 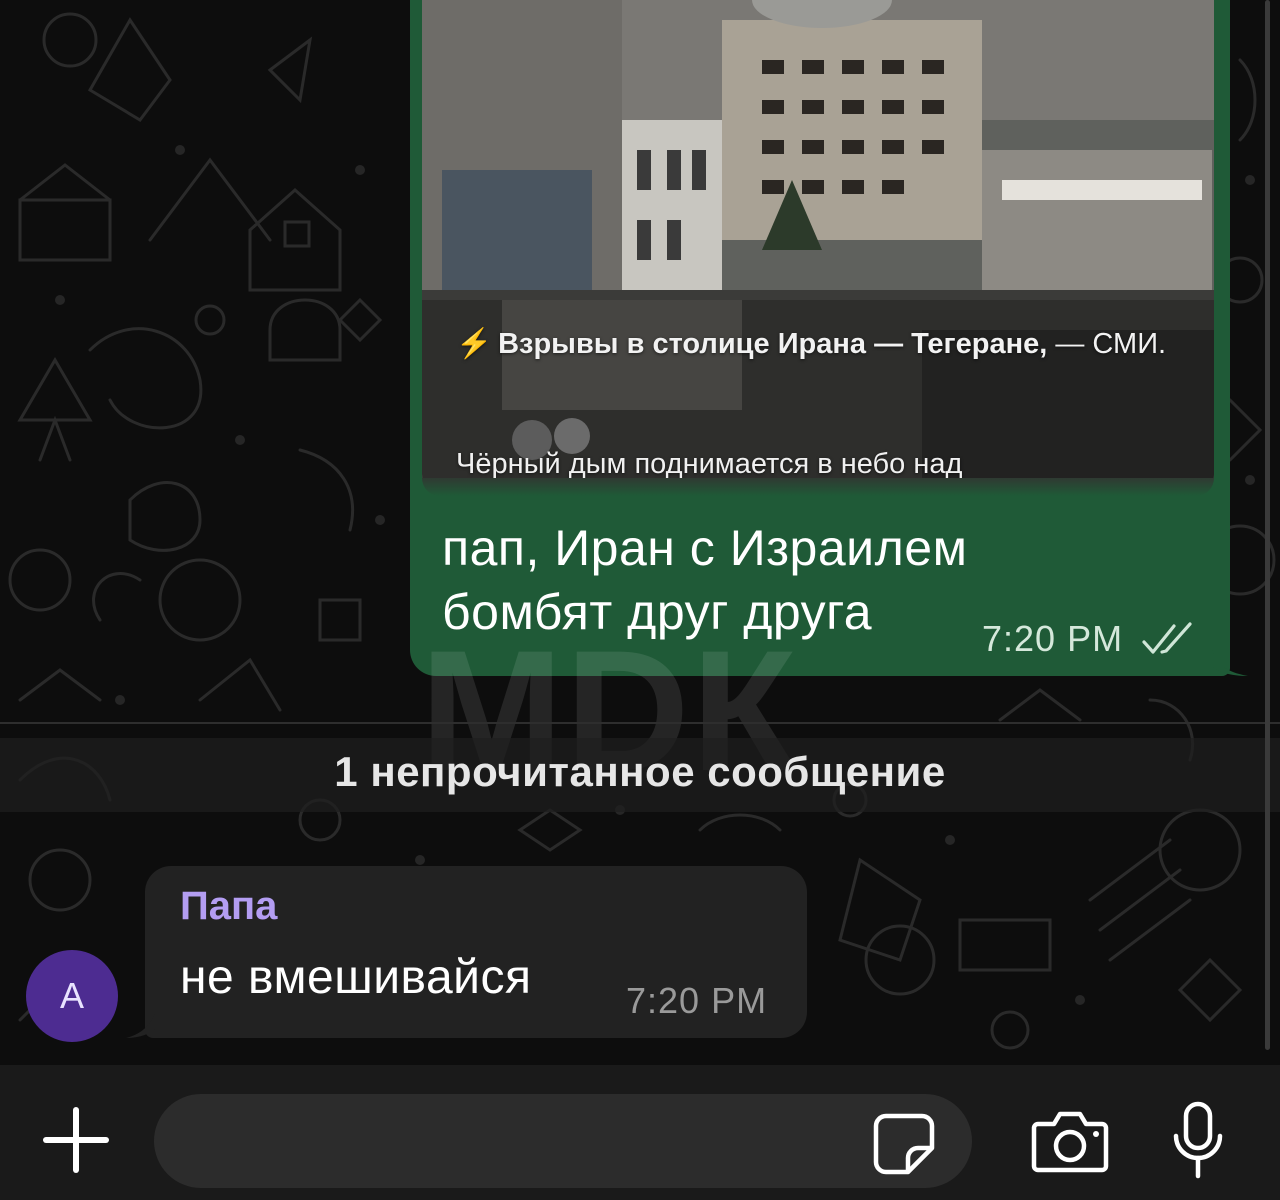 What do you see at coordinates (640, 723) in the screenshot?
I see `divider-line` at bounding box center [640, 723].